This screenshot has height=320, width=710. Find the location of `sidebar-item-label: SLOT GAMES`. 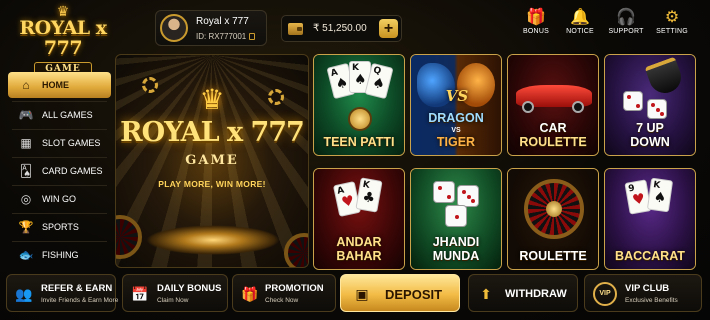

sidebar-item-label: SLOT GAMES is located at coordinates (71, 143).